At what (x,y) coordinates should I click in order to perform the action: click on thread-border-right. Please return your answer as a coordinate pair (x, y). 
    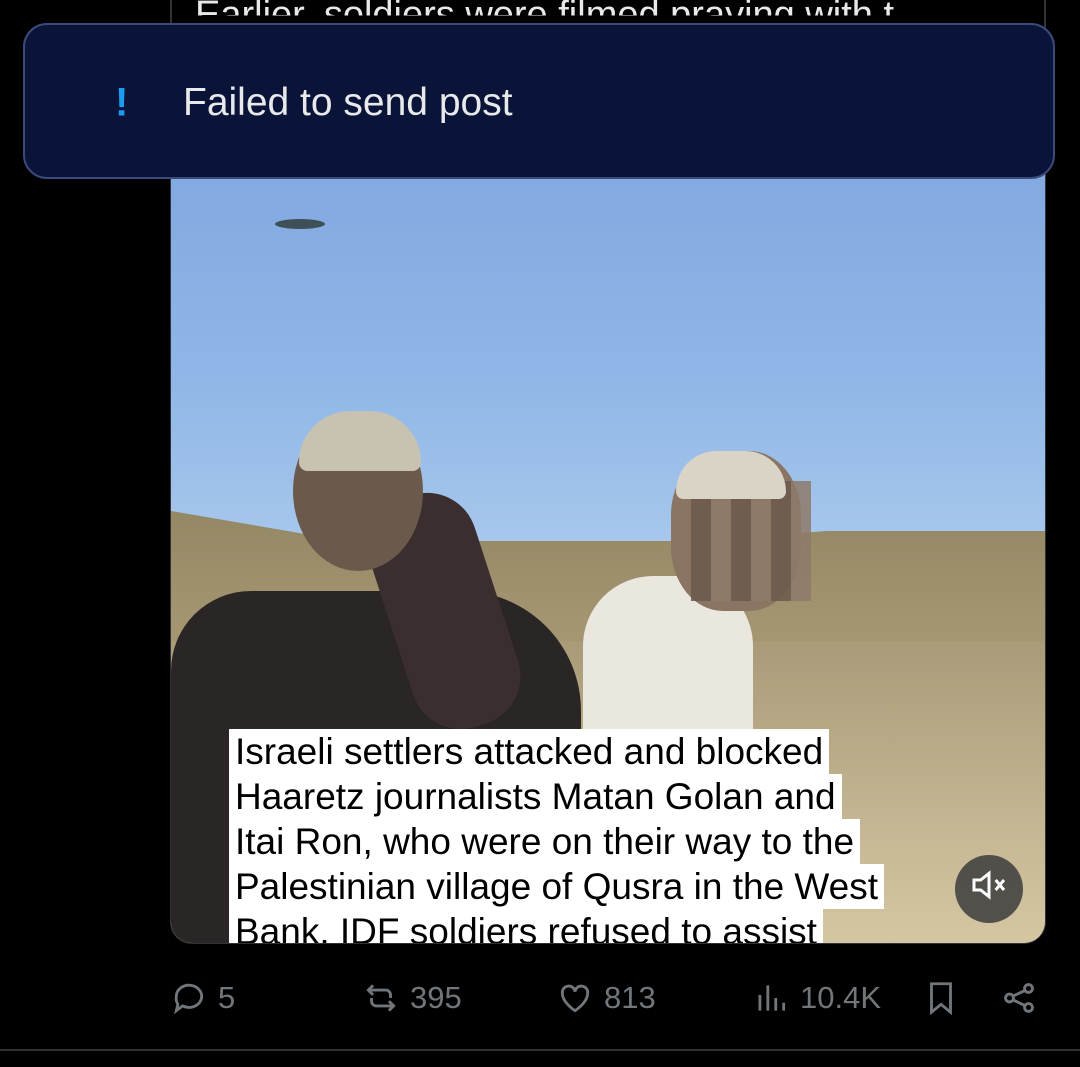
    Looking at the image, I should click on (1045, 15).